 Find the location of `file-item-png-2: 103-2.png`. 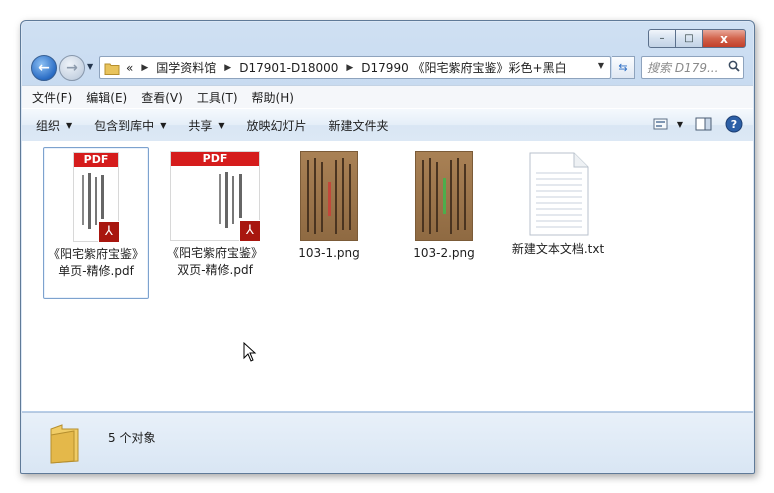

file-item-png-2: 103-2.png is located at coordinates (444, 222).